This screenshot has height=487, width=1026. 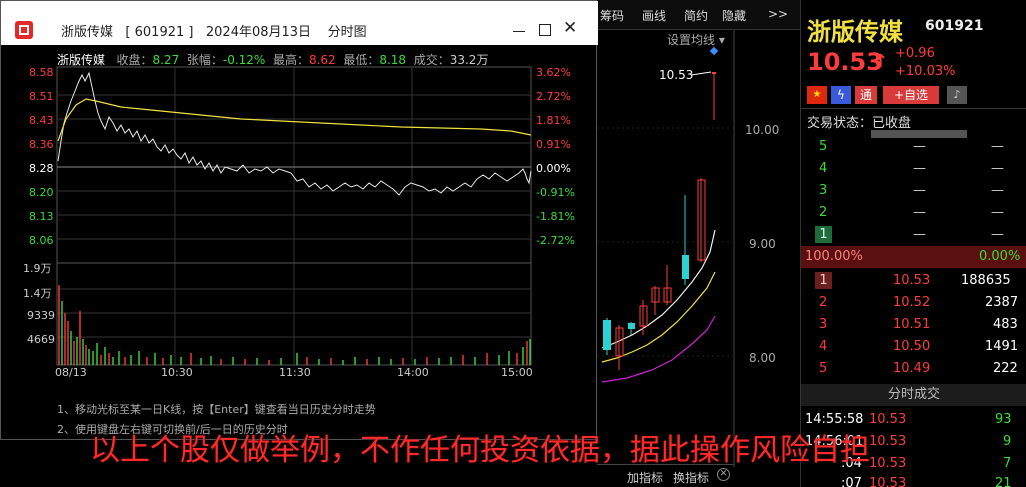 What do you see at coordinates (823, 346) in the screenshot?
I see `bid-level: 4` at bounding box center [823, 346].